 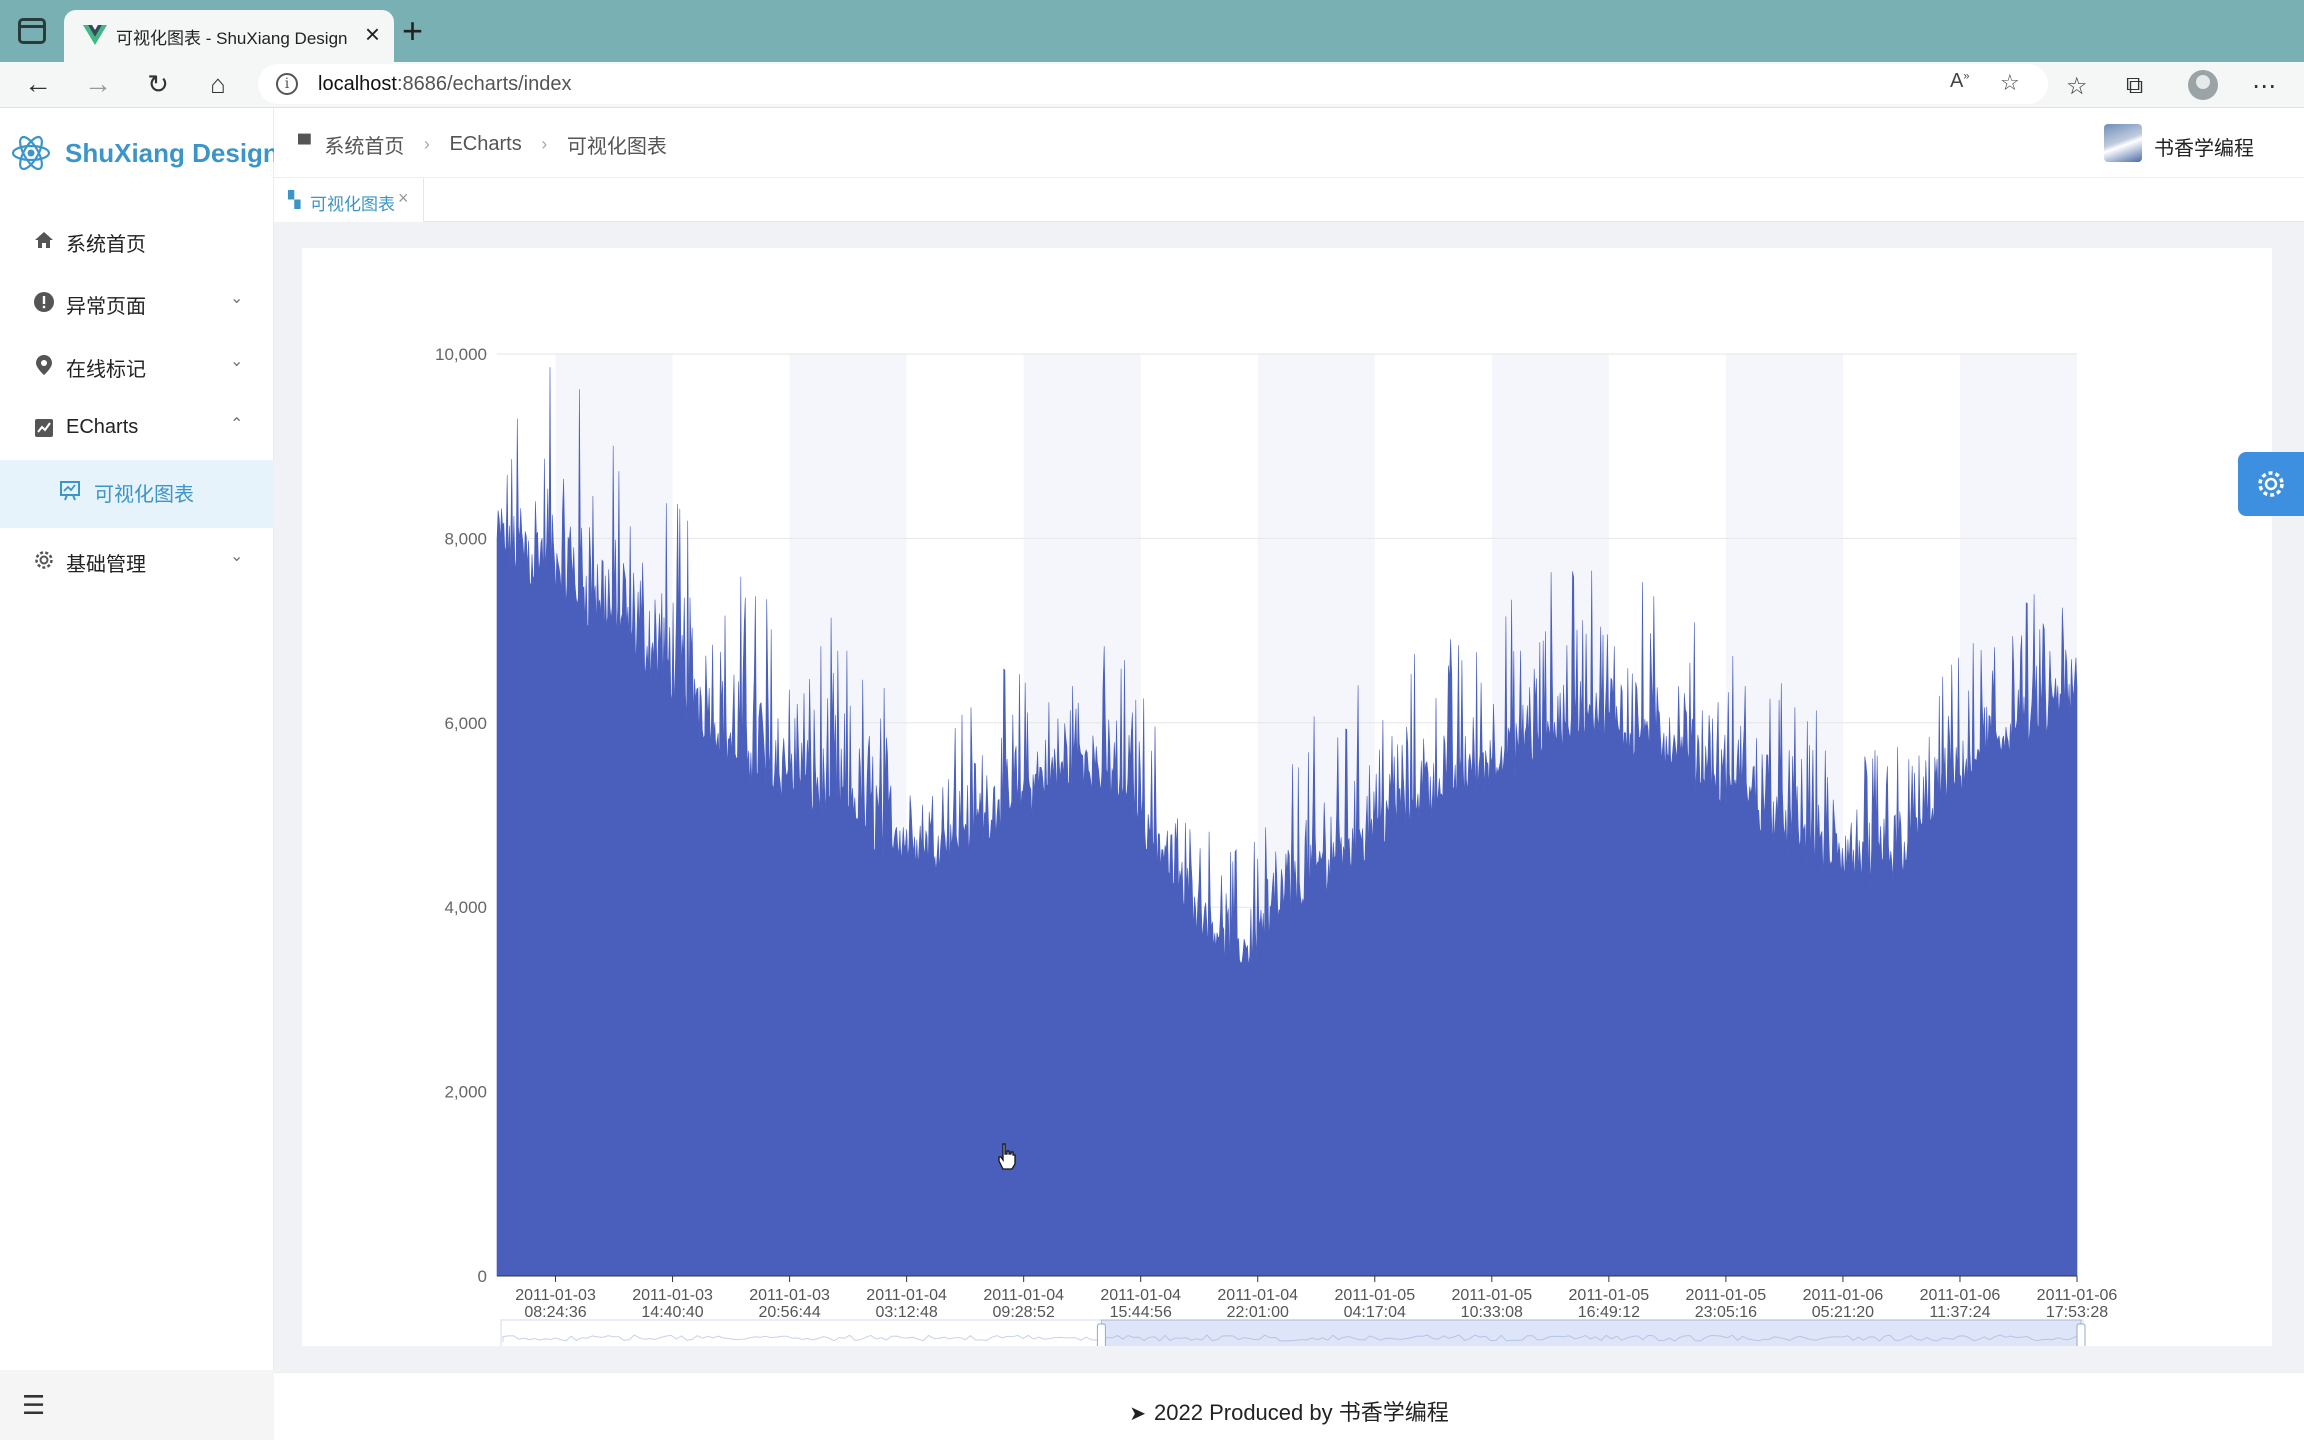 What do you see at coordinates (1153, 84) in the screenshot?
I see `url-field: i localhost:8686/echarts/index A» ☆` at bounding box center [1153, 84].